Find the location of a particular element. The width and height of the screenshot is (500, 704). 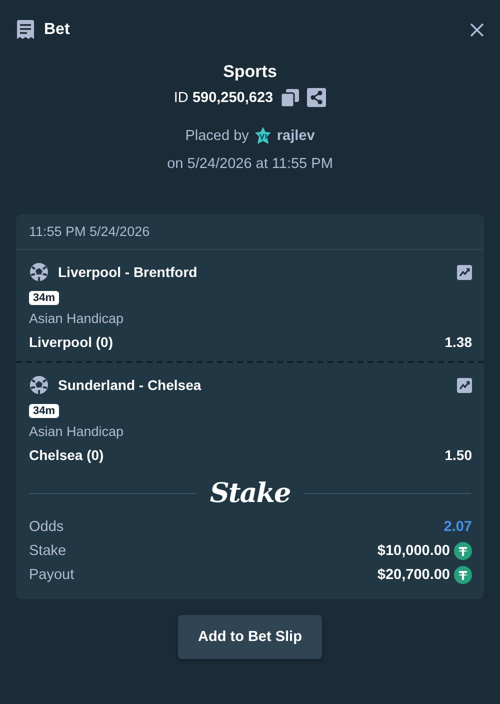

placed-date: on 5/24/2026 at 11:55 PM is located at coordinates (250, 164).